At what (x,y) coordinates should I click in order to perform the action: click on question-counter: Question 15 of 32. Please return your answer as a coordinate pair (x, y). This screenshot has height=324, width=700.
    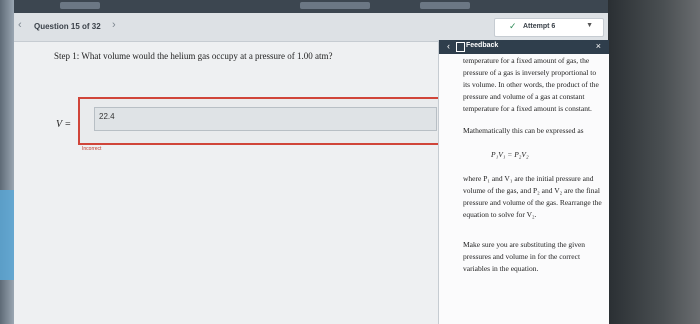
    Looking at the image, I should click on (67, 26).